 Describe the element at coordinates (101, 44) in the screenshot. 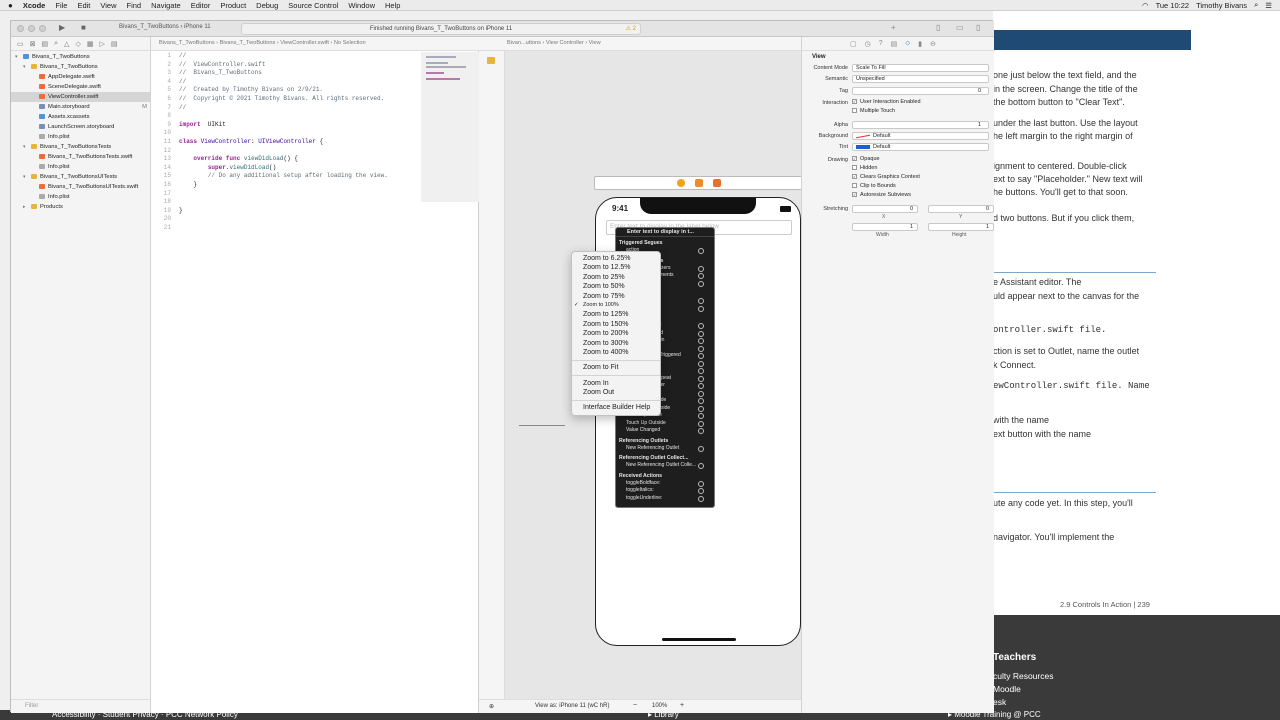

I see `breakpoint-icon: ▷` at that location.